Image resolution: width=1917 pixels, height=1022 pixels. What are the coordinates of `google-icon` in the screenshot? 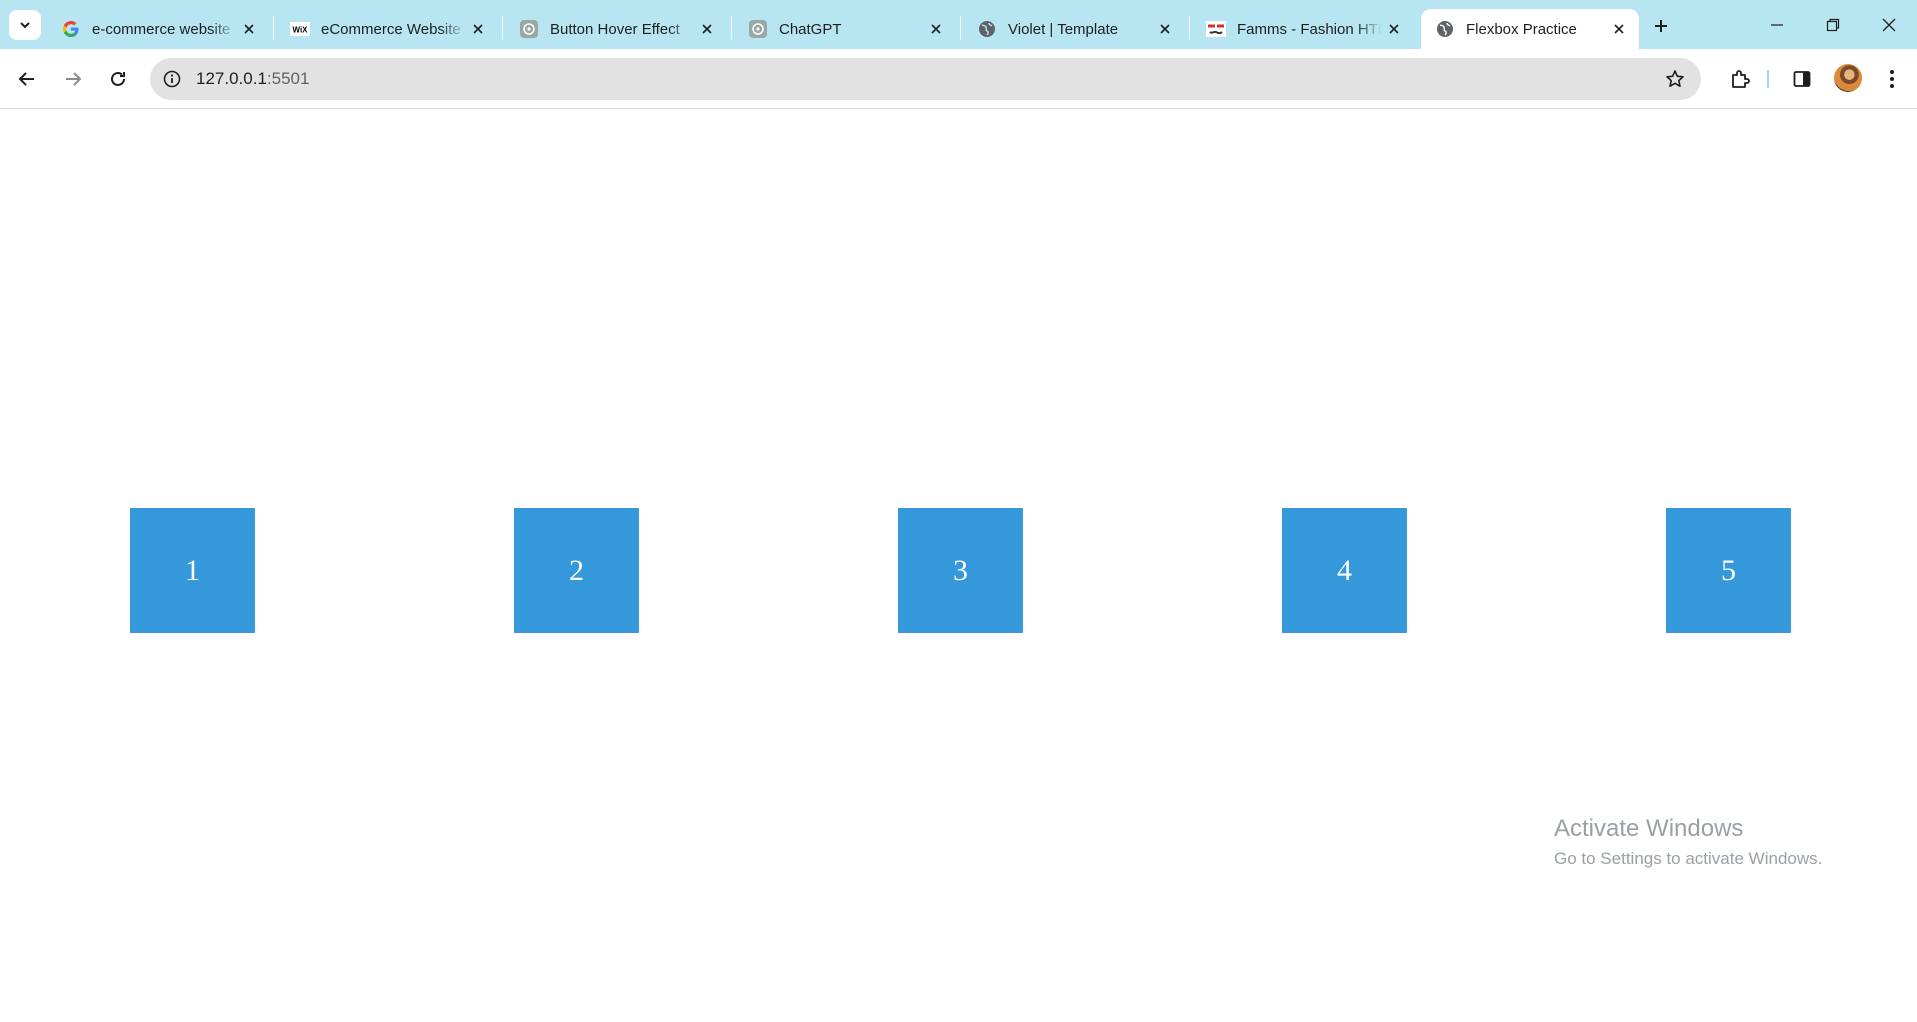 It's located at (71, 29).